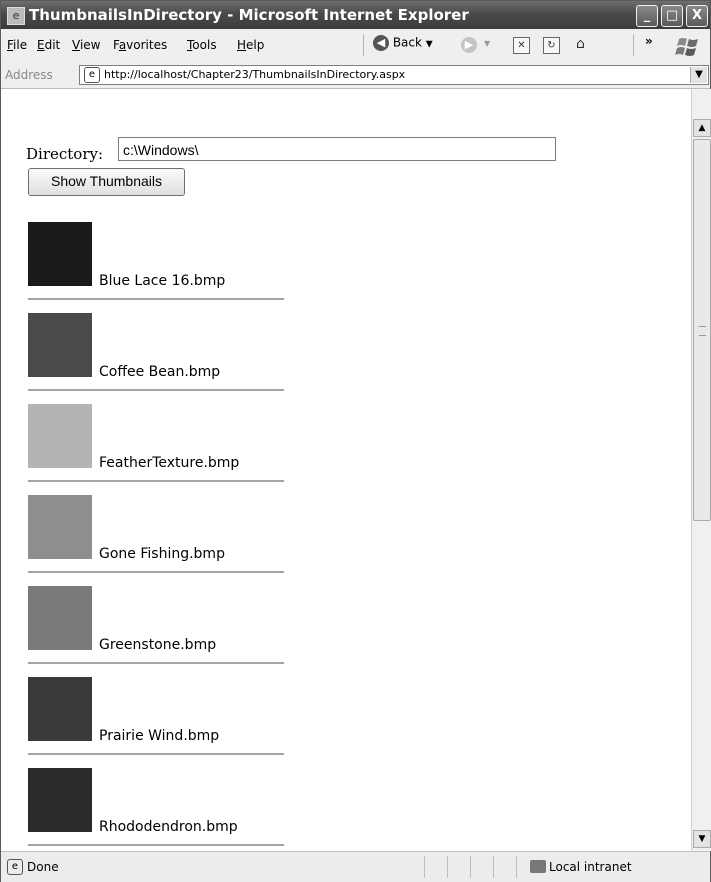 This screenshot has width=711, height=882. Describe the element at coordinates (672, 16) in the screenshot. I see `maximize-button: □` at that location.